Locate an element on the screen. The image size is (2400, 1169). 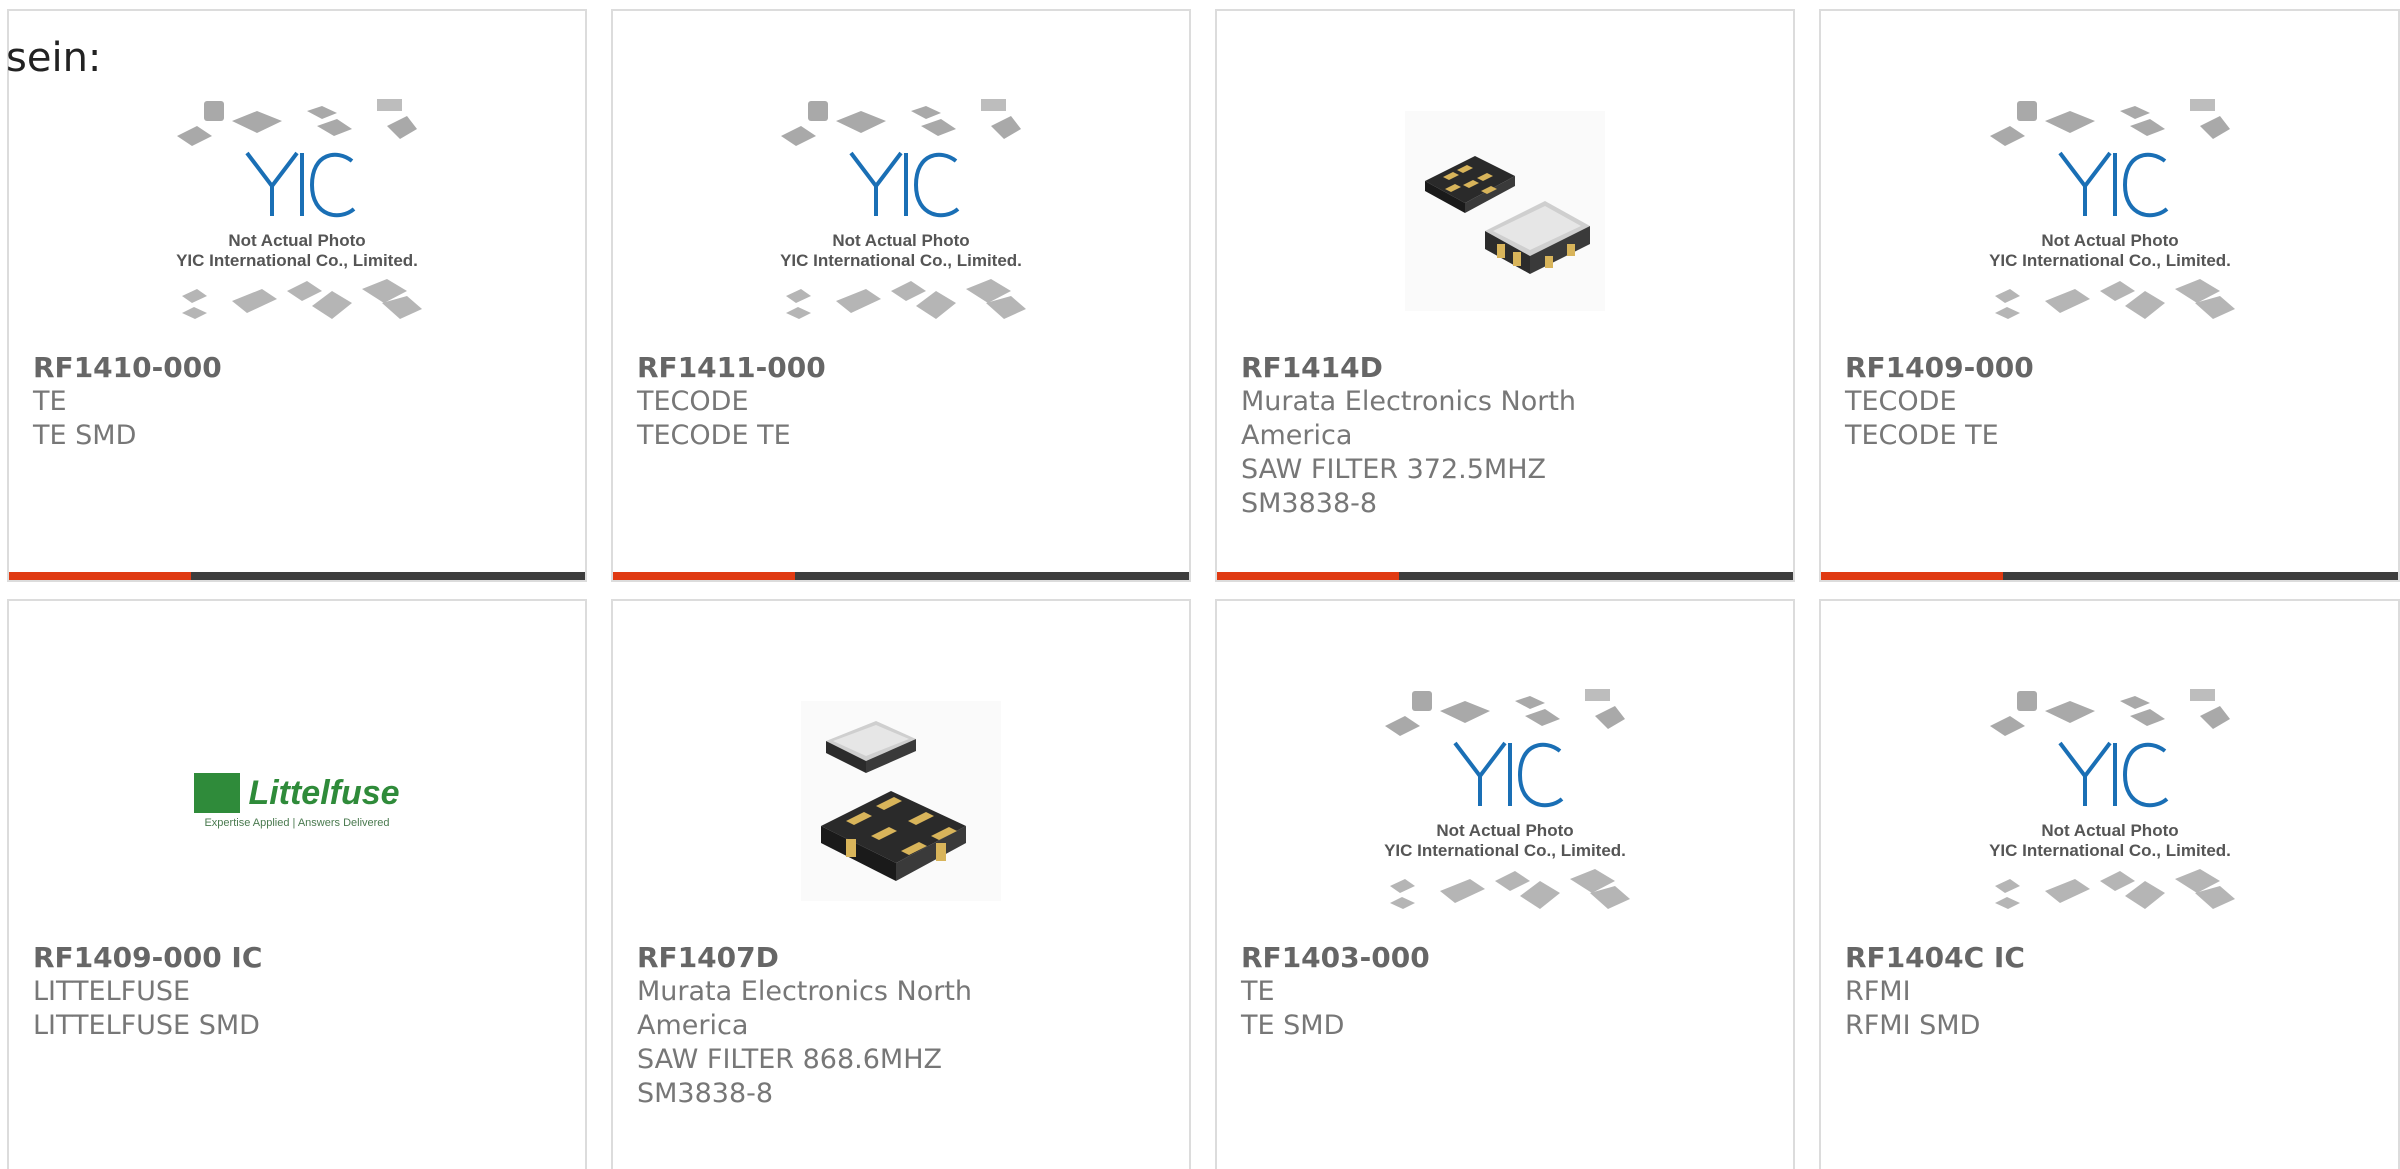
littelfuse-mark-icon is located at coordinates (217, 793).